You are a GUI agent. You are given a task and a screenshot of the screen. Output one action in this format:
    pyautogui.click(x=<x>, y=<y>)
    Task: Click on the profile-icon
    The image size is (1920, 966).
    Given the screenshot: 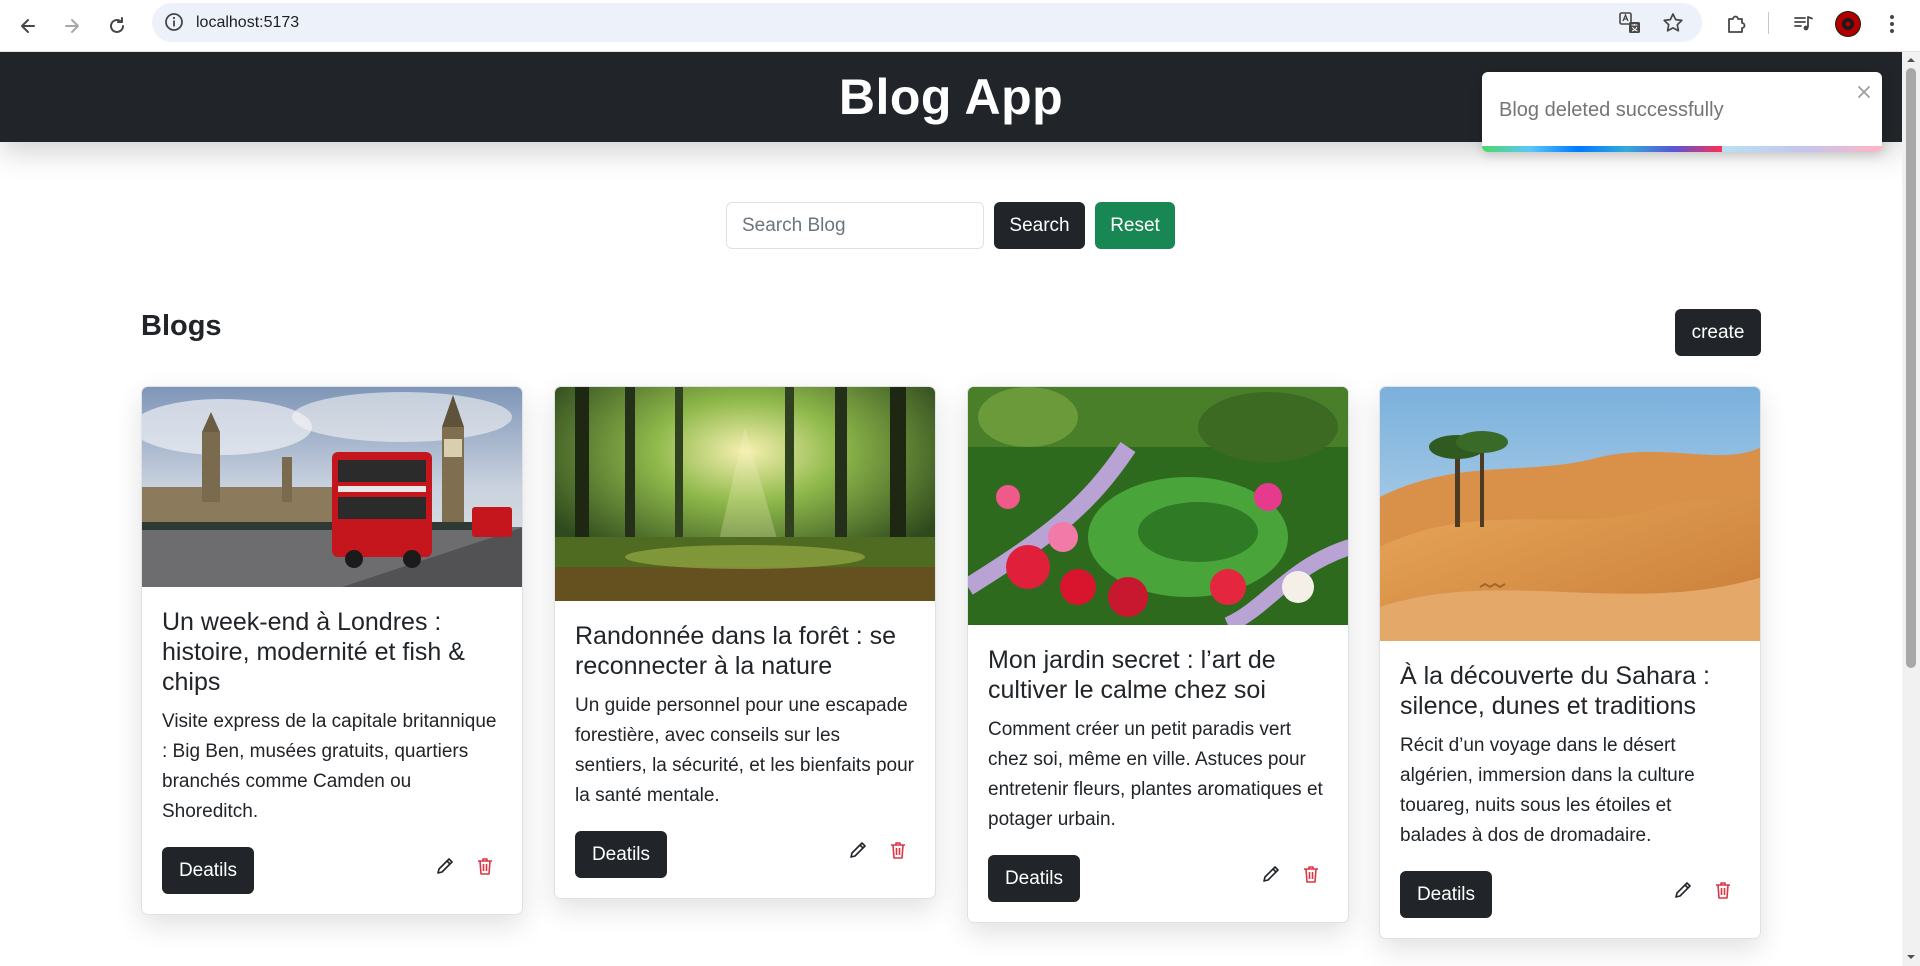 What is the action you would take?
    pyautogui.click(x=1848, y=24)
    